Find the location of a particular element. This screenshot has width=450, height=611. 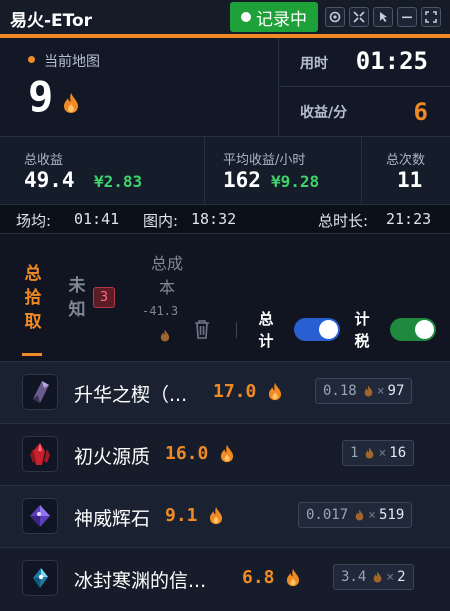

item-value: 16.0 is located at coordinates (187, 453).